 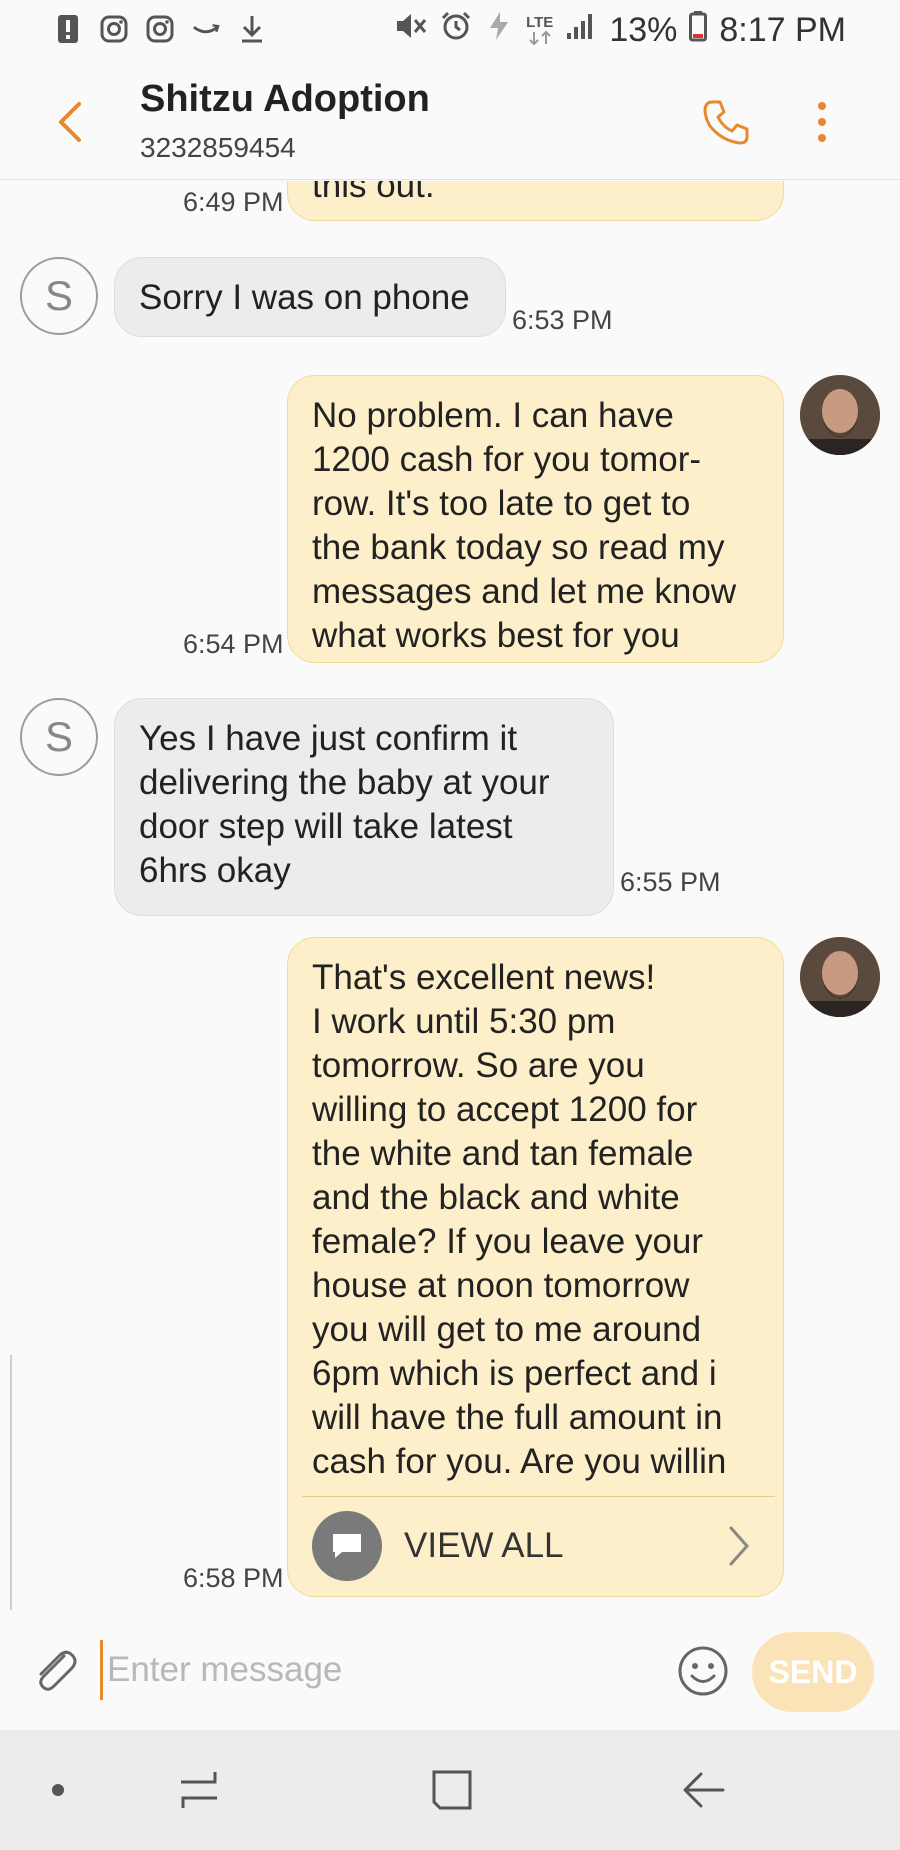 I want to click on outgoing-message: this out., so click(x=535, y=201).